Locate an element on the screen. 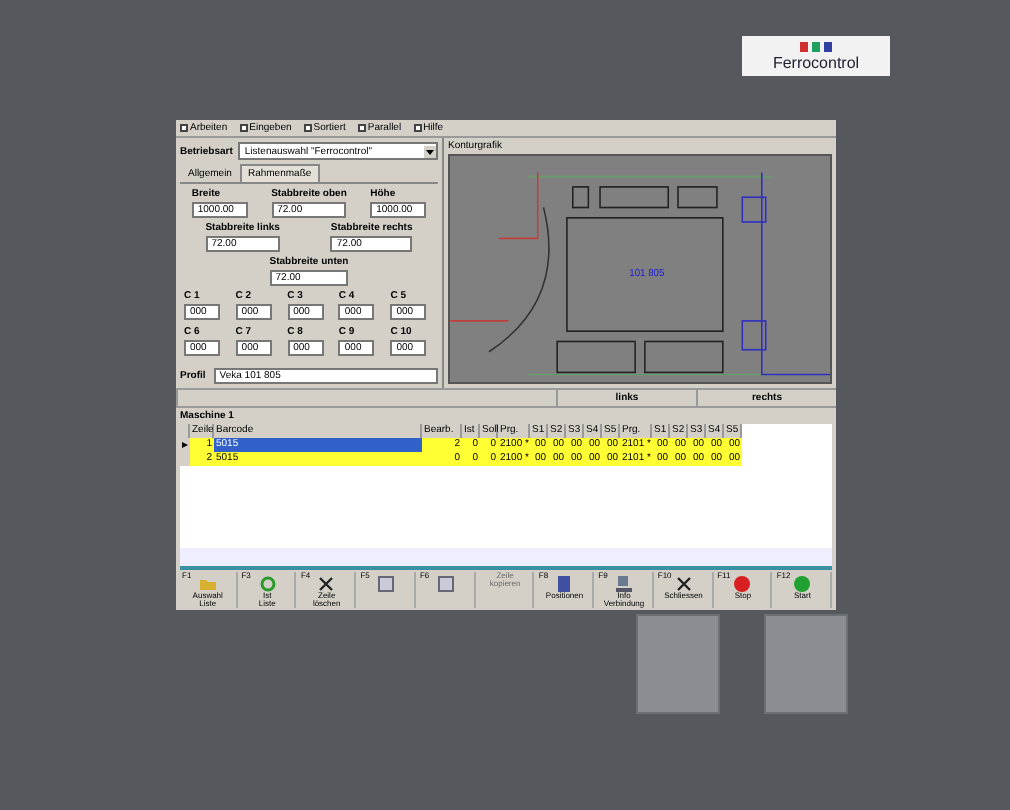 The width and height of the screenshot is (1010, 810). document-icon is located at coordinates (564, 584).